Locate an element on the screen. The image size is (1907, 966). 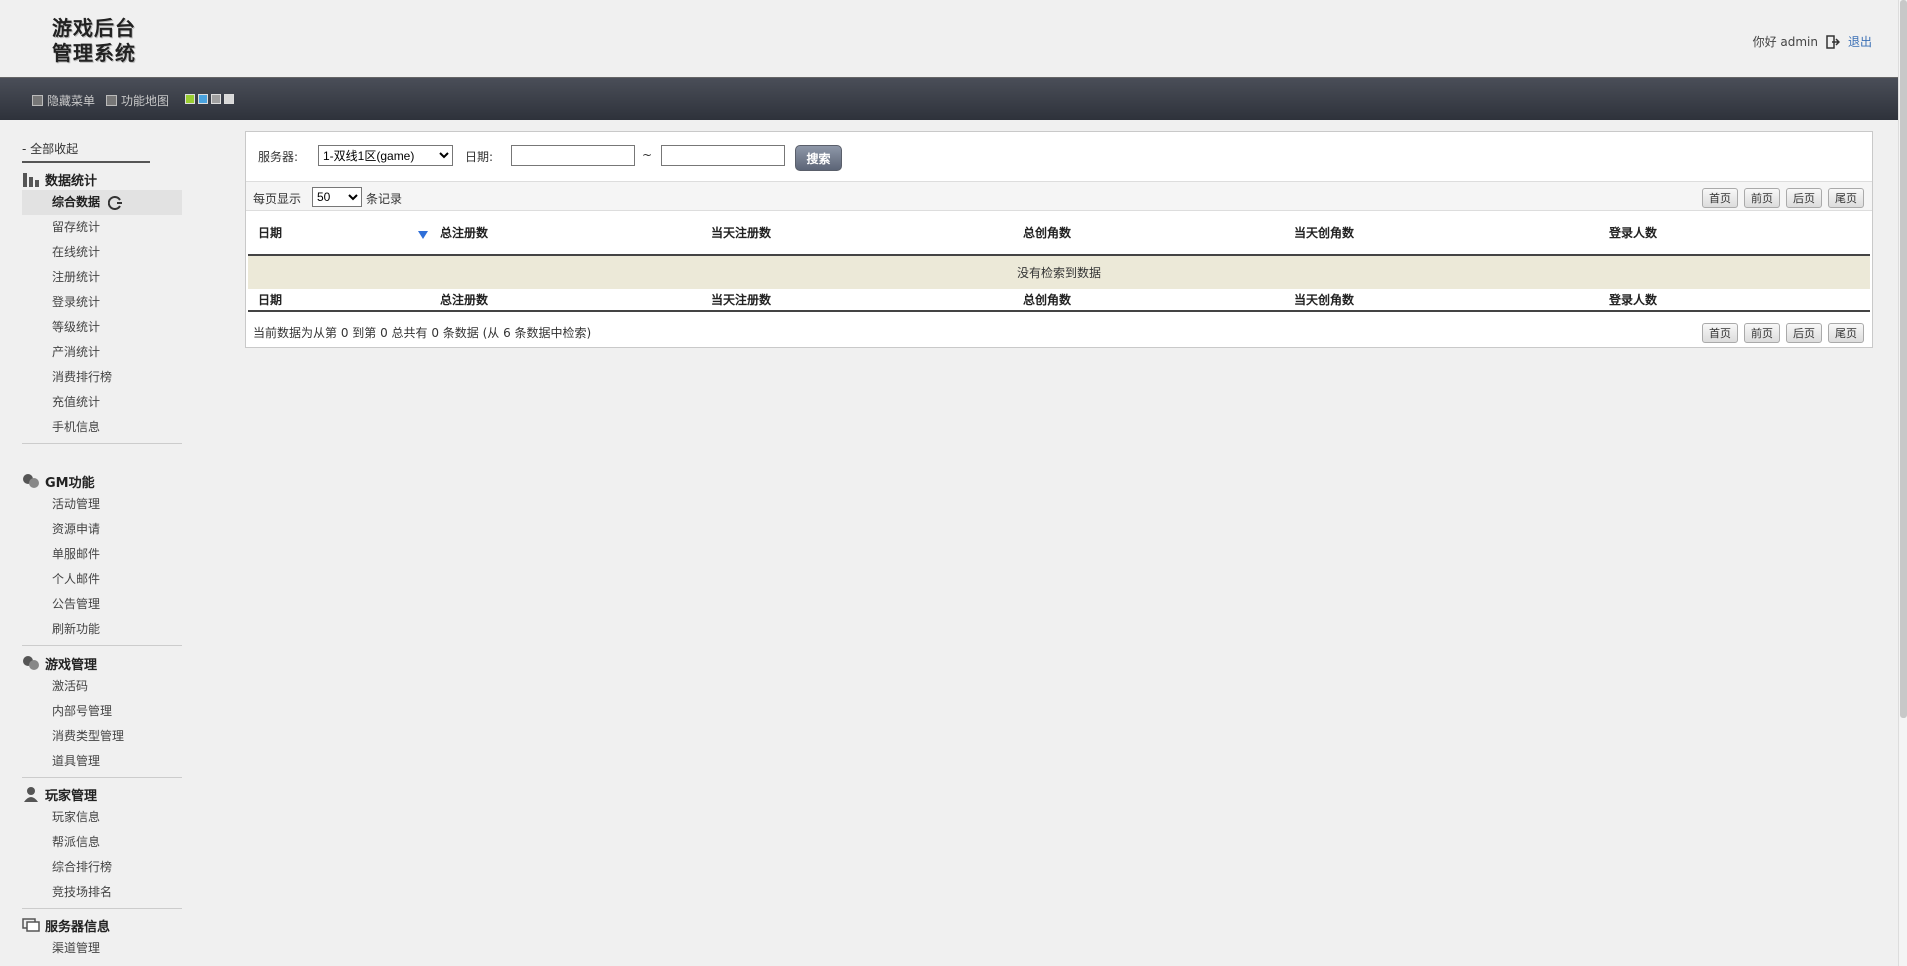
table-header-row: 日期 总注册数 当天注册数 总创角数 当天创角数 登录人数 is located at coordinates (1059, 233).